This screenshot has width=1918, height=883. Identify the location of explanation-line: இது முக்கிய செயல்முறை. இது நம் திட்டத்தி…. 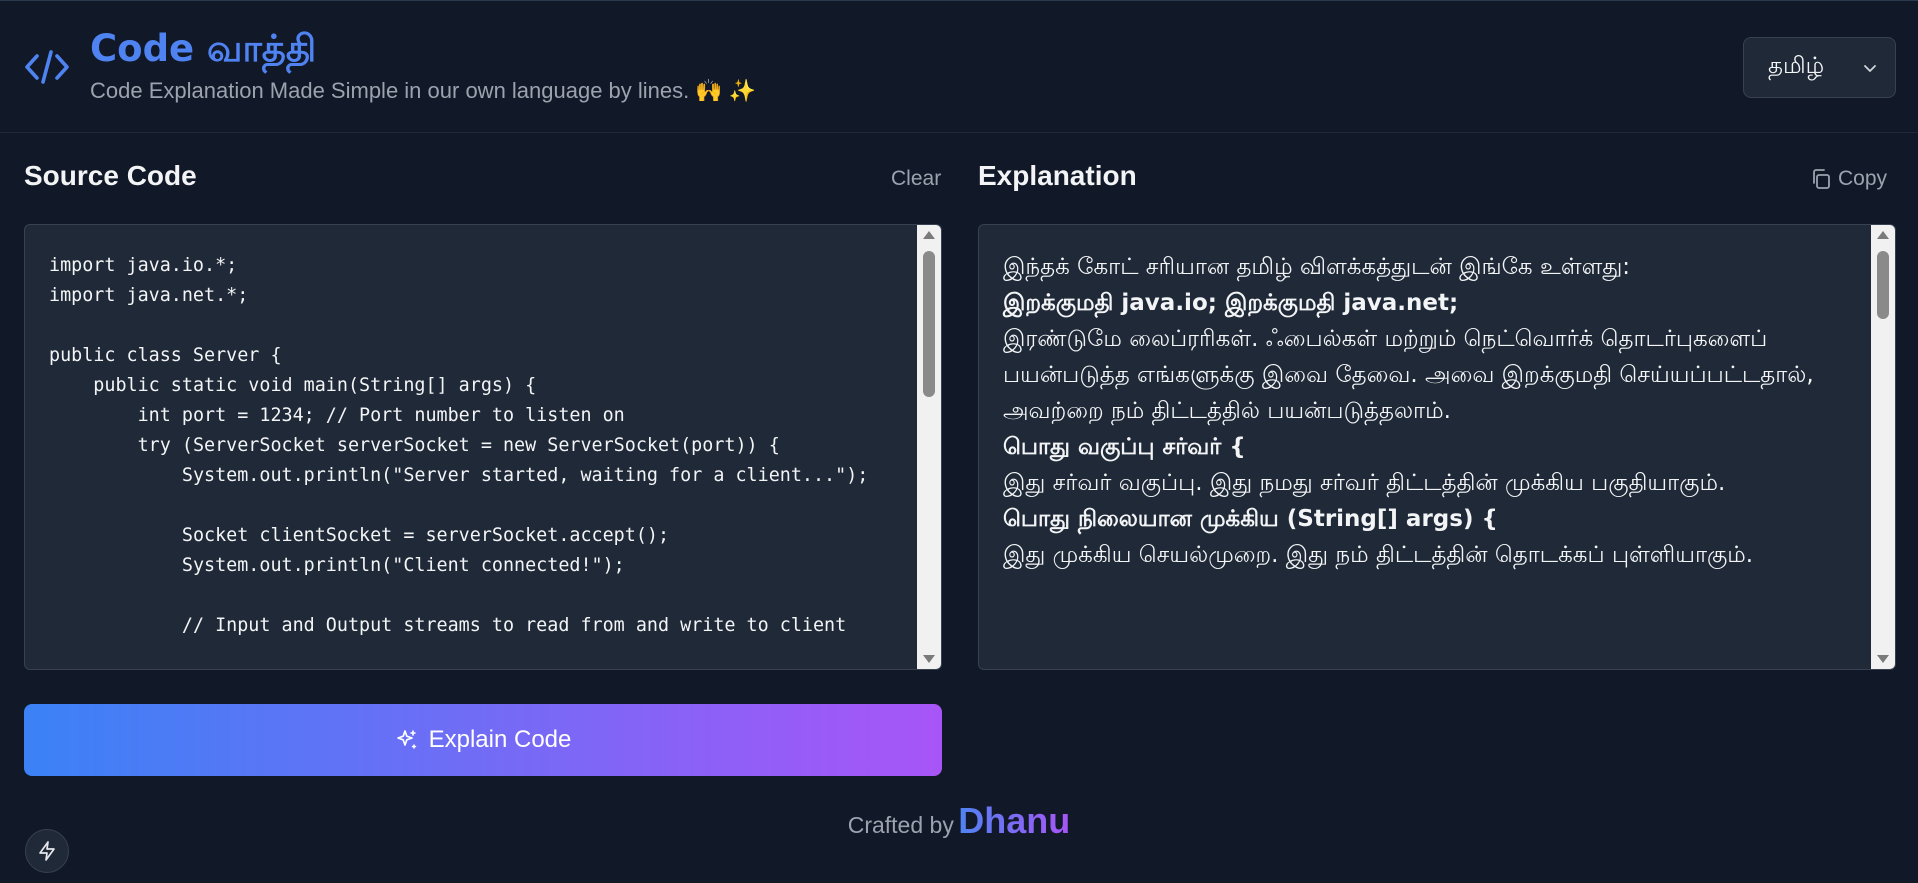
(1378, 555).